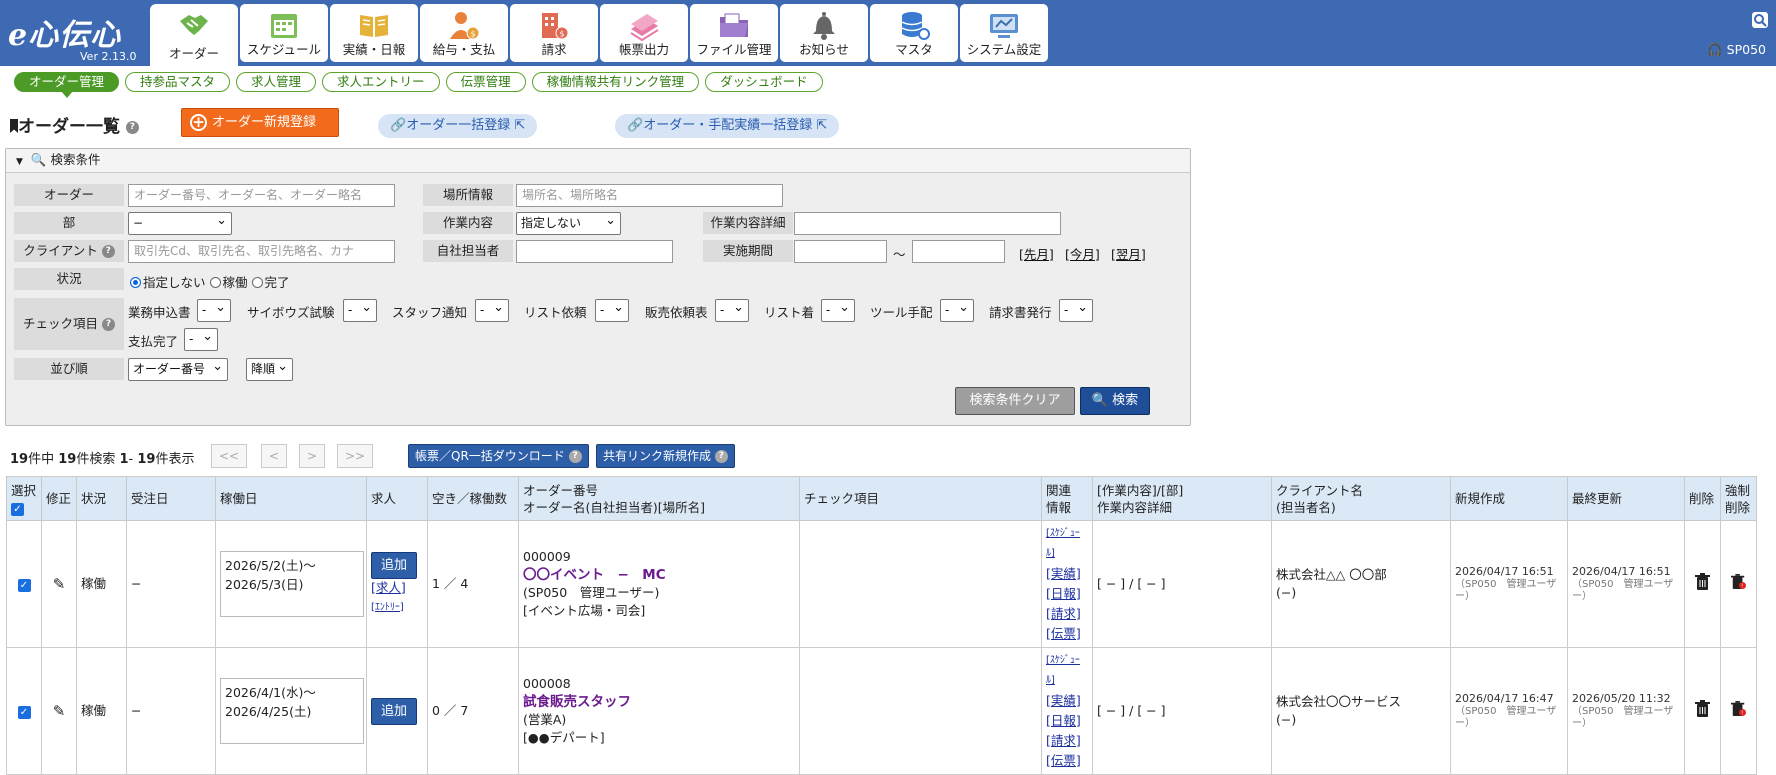 Image resolution: width=1776 pixels, height=775 pixels. What do you see at coordinates (269, 369) in the screenshot?
I see `sort-direction-select: 降順` at bounding box center [269, 369].